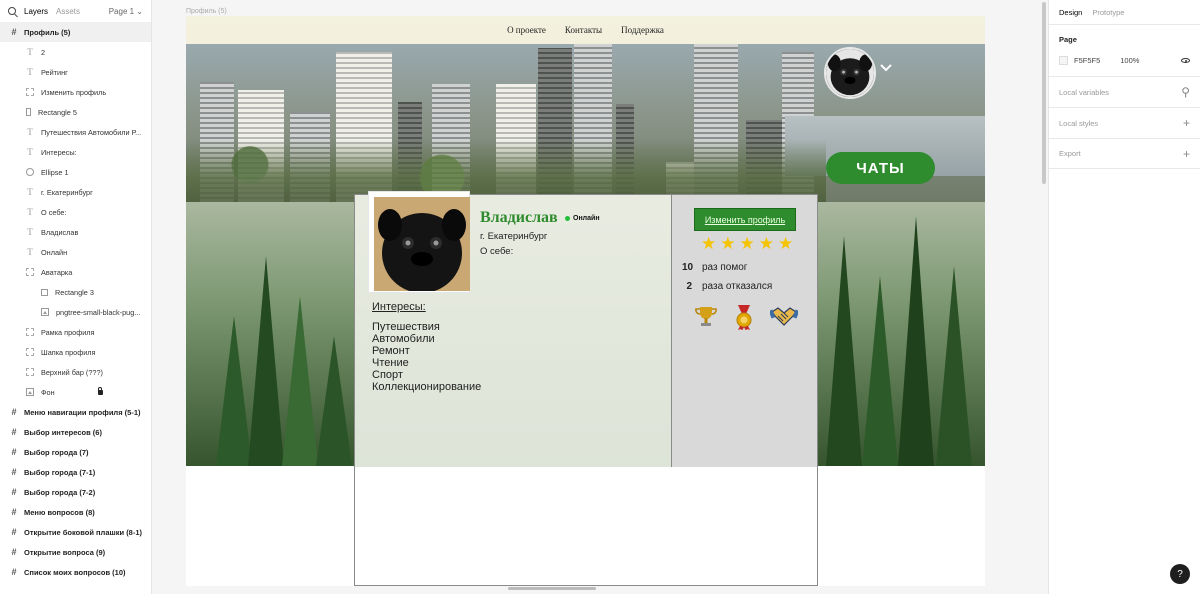  I want to click on vertical-scrollbar, so click(1044, 93).